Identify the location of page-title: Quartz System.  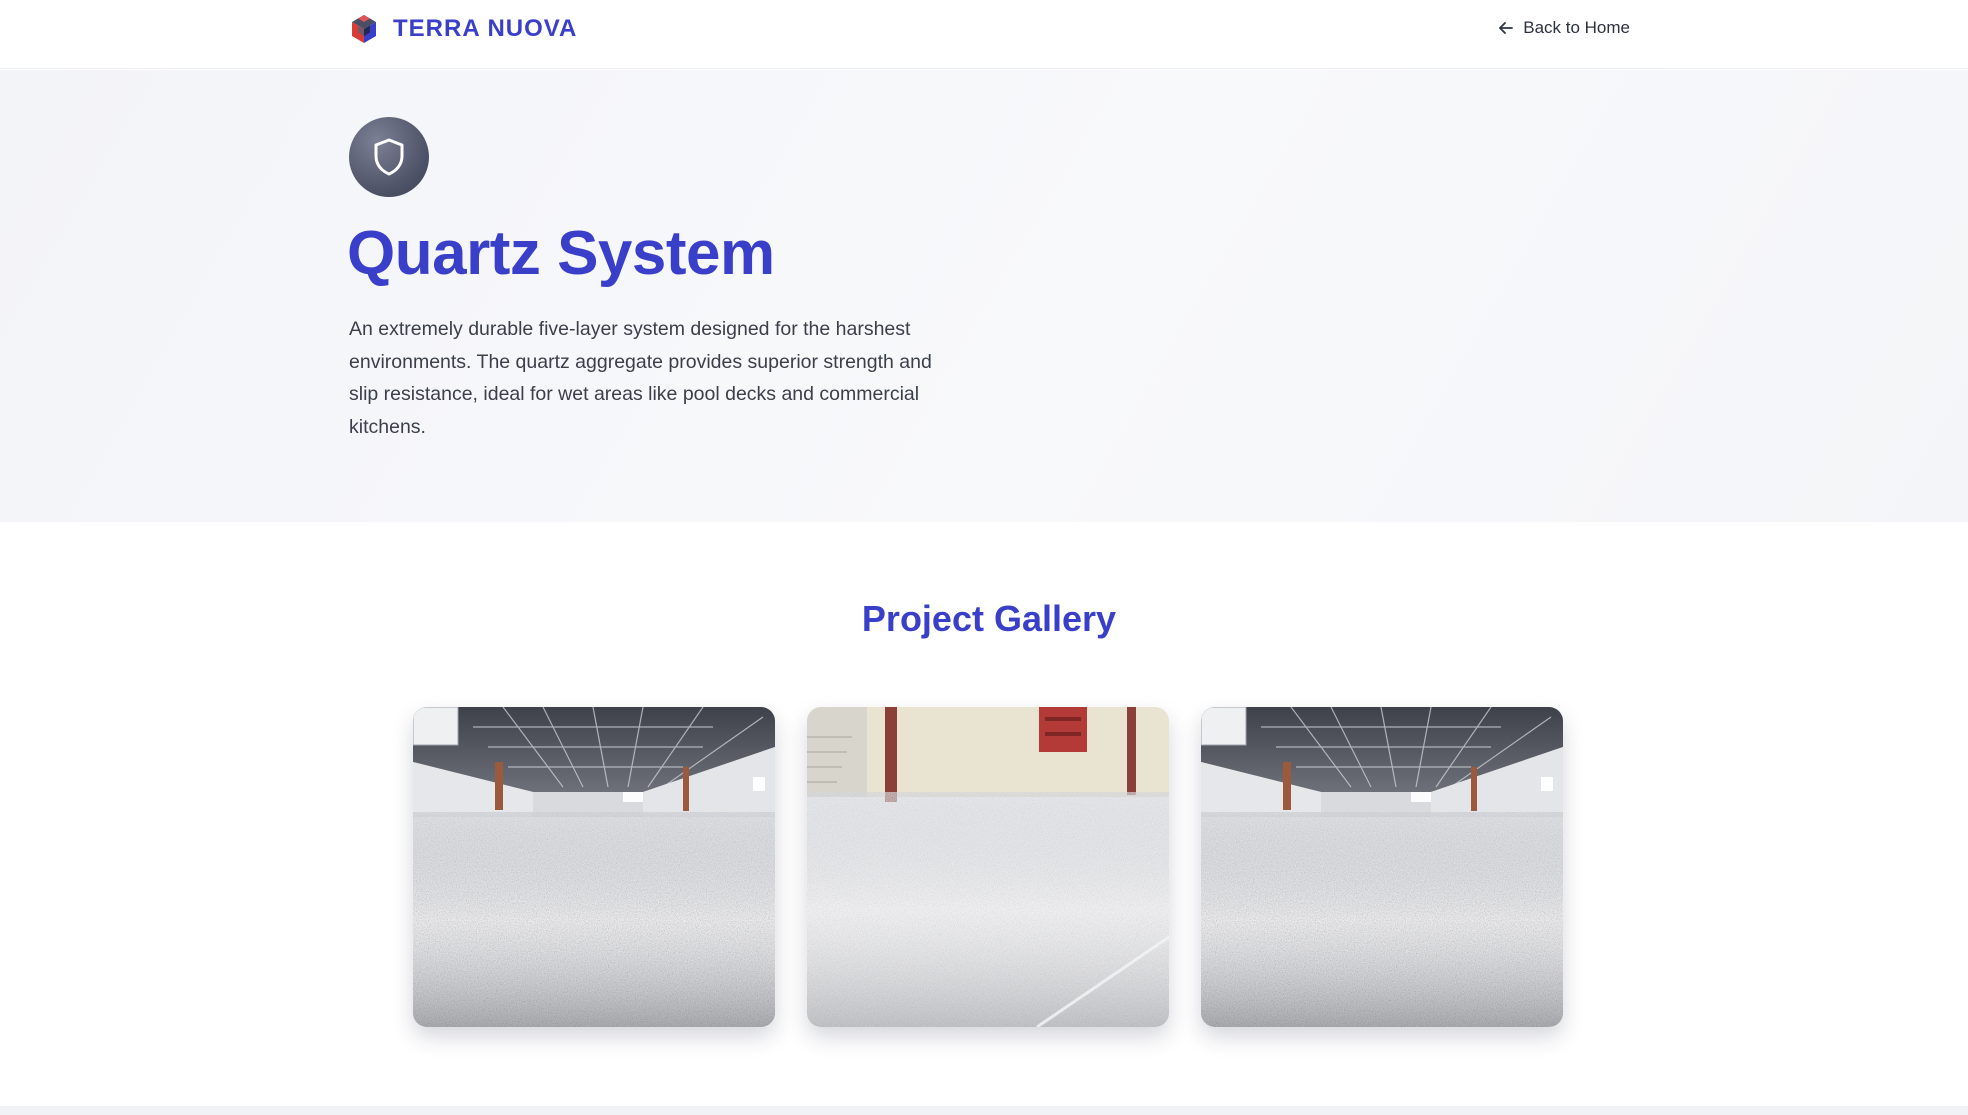
(561, 253).